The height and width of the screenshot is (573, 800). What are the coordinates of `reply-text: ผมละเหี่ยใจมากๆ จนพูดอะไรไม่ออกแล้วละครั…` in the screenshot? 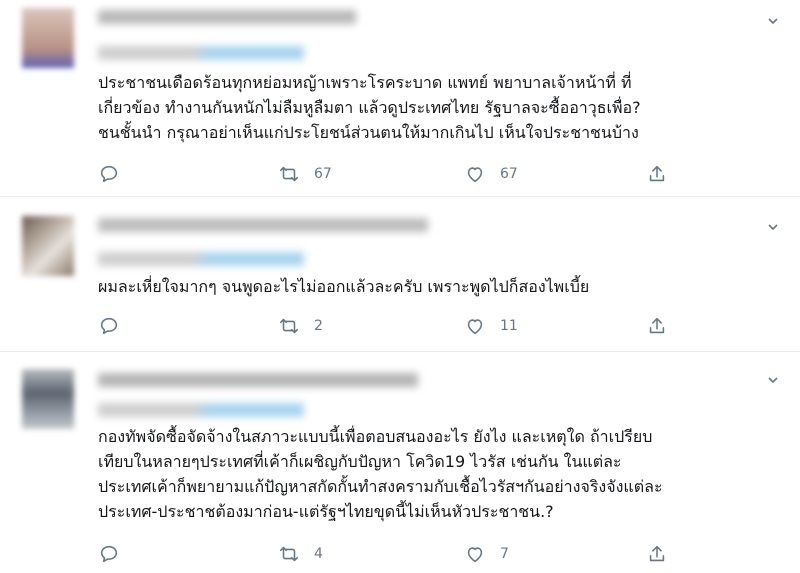 It's located at (439, 286).